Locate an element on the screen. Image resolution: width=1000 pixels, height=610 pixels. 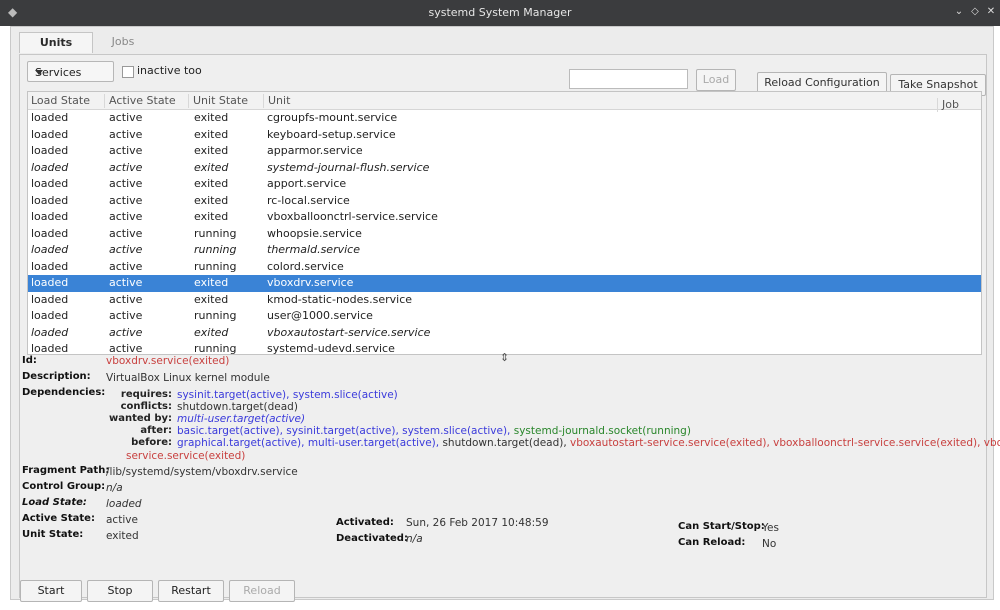
inactive-too-checkbox is located at coordinates (128, 72).